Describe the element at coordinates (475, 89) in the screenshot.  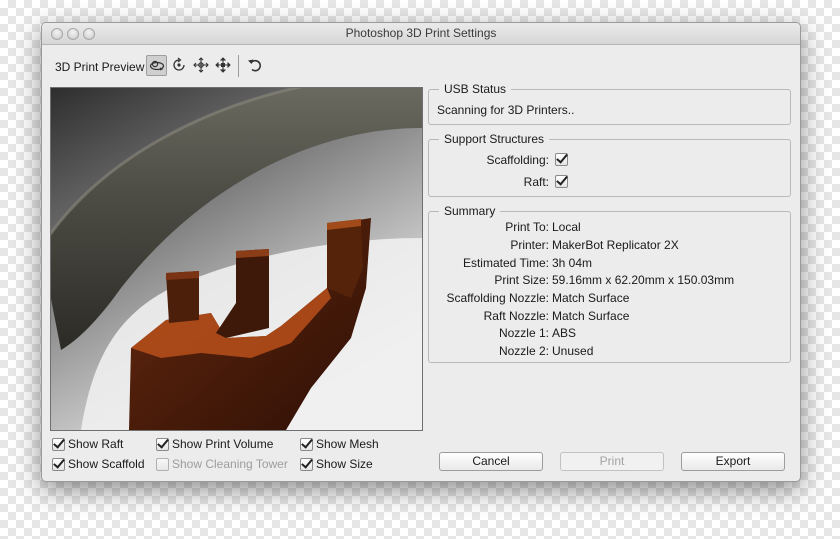
I see `usb-status-title: USB Status` at that location.